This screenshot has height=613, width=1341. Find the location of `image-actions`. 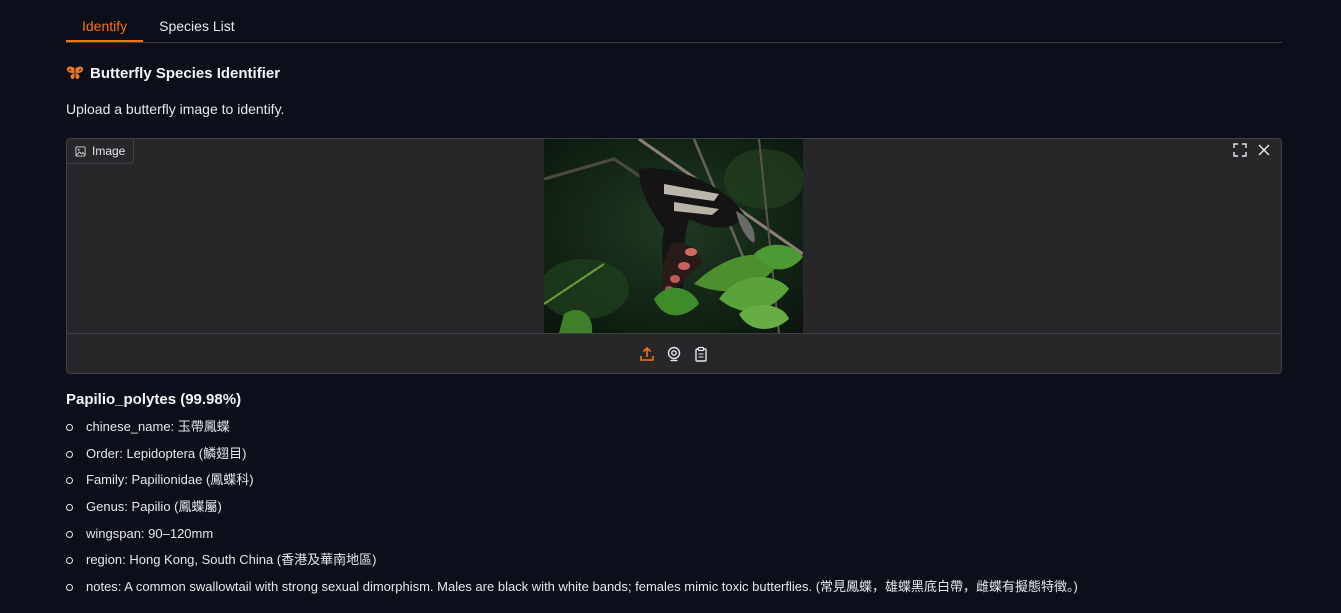

image-actions is located at coordinates (1252, 150).